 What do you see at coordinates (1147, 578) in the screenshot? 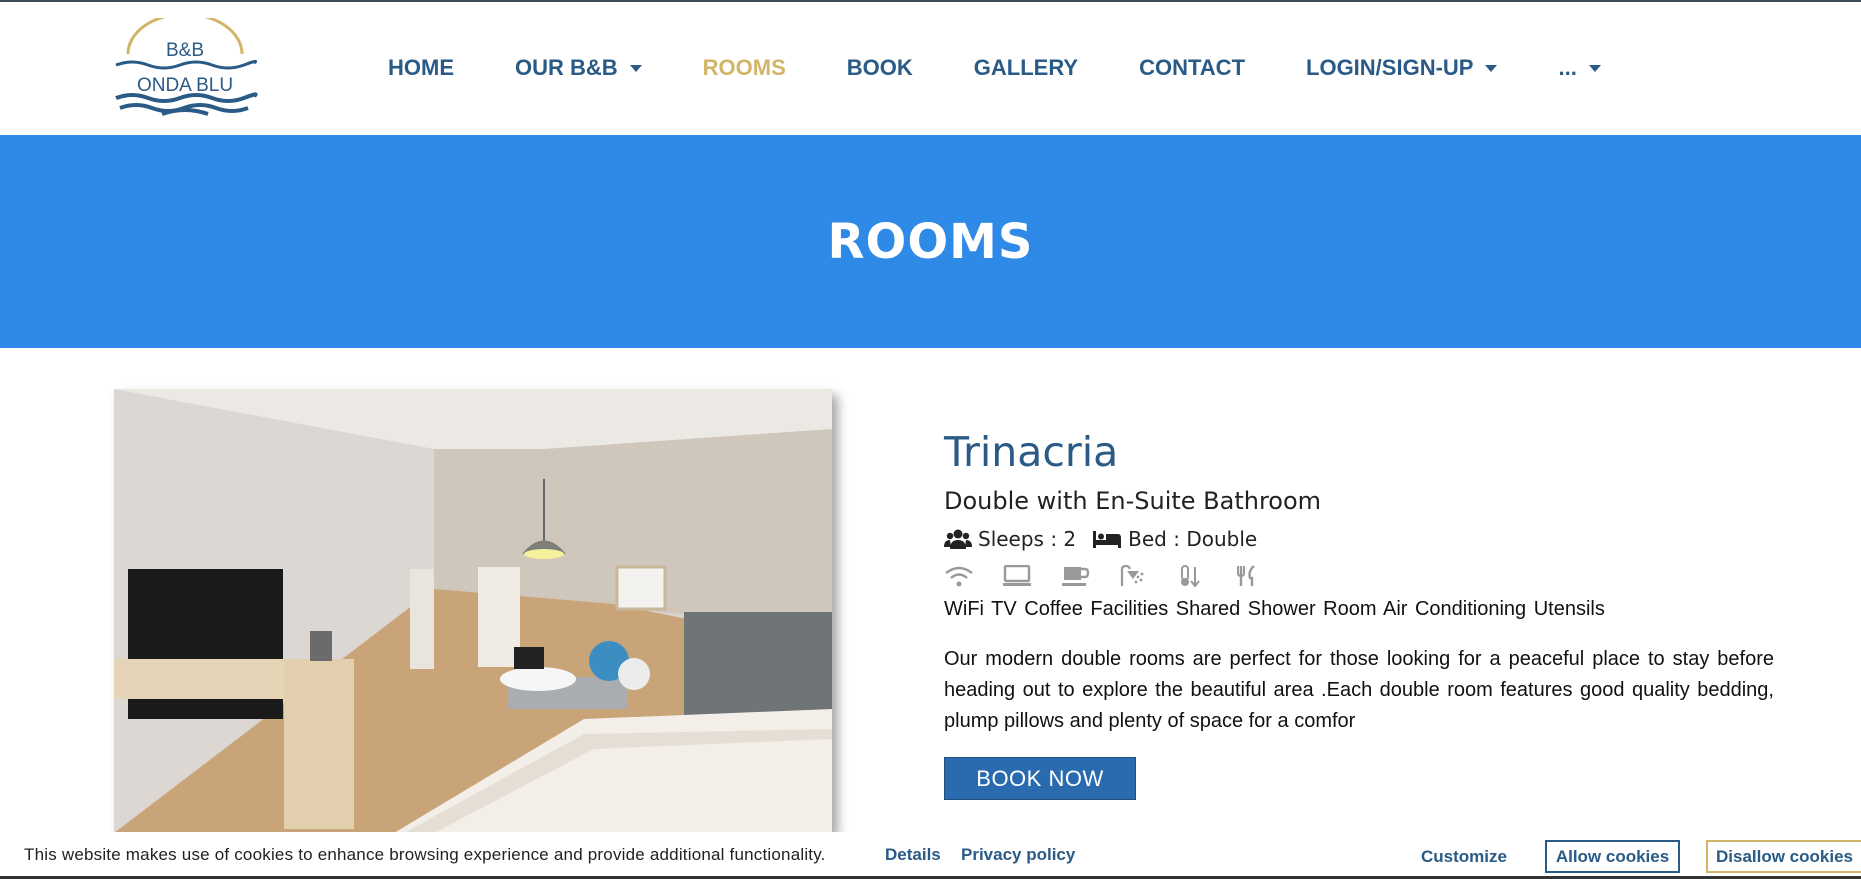
I see `shower-icon` at bounding box center [1147, 578].